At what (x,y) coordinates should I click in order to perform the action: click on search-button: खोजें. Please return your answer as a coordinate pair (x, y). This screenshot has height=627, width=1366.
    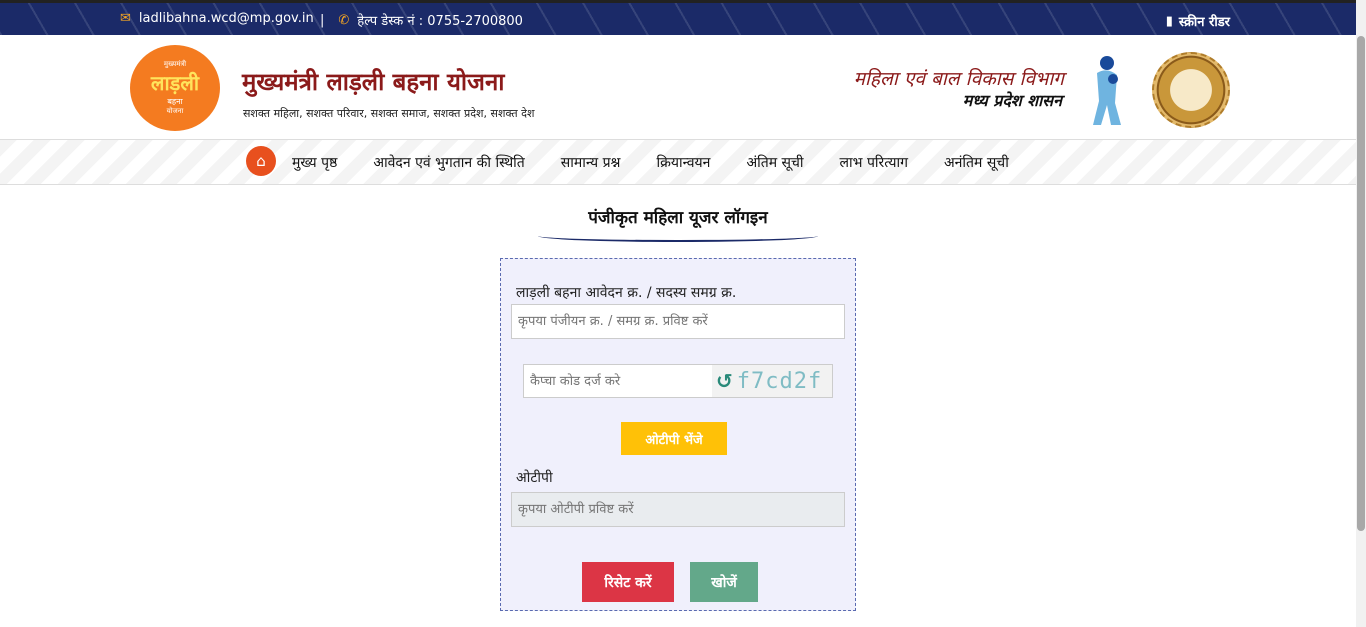
    Looking at the image, I should click on (724, 582).